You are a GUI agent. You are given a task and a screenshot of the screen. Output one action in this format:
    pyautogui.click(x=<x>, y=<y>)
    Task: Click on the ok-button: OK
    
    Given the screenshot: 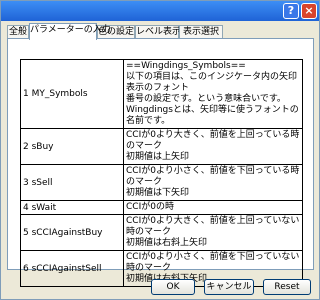 What is the action you would take?
    pyautogui.click(x=173, y=287)
    